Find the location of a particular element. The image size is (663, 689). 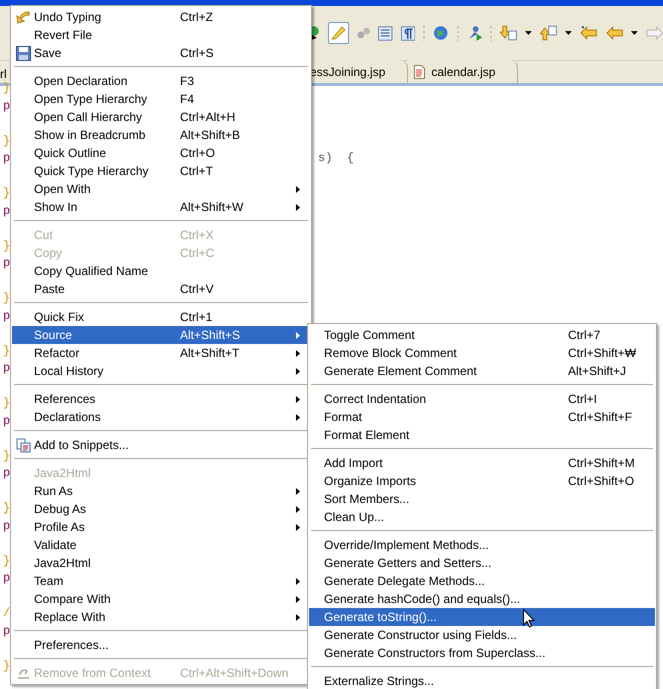

menu-item: Source Alt+Shift+S is located at coordinates (161, 335).